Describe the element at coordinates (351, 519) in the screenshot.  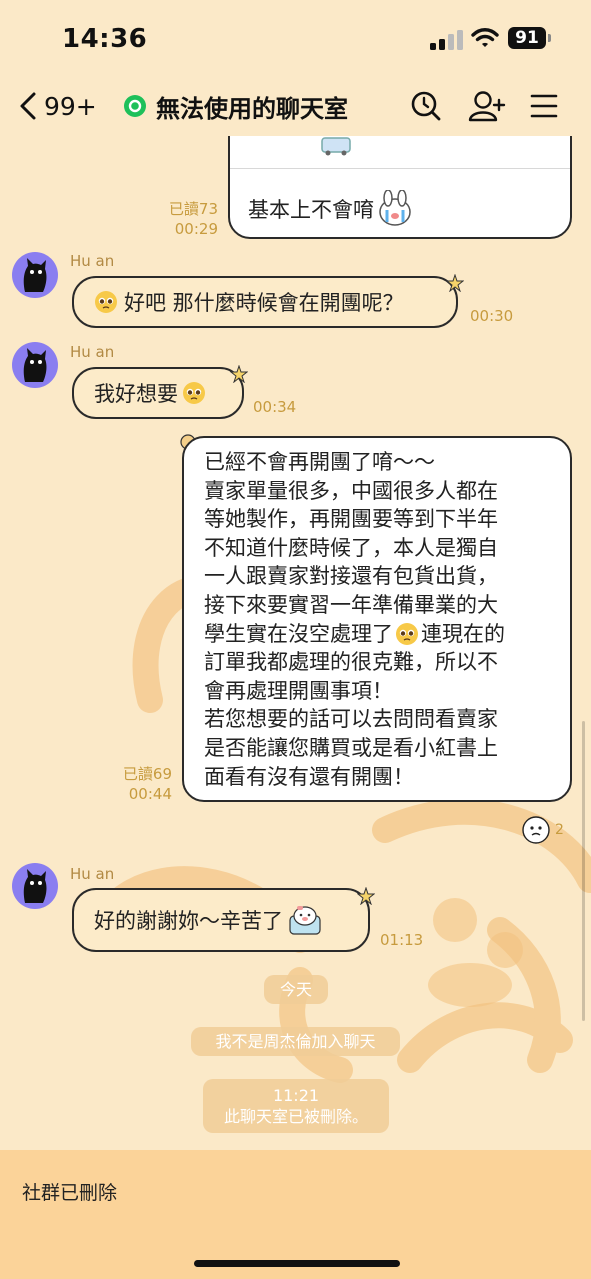
I see `message-line: 等她製作，再開團要等到下半年` at that location.